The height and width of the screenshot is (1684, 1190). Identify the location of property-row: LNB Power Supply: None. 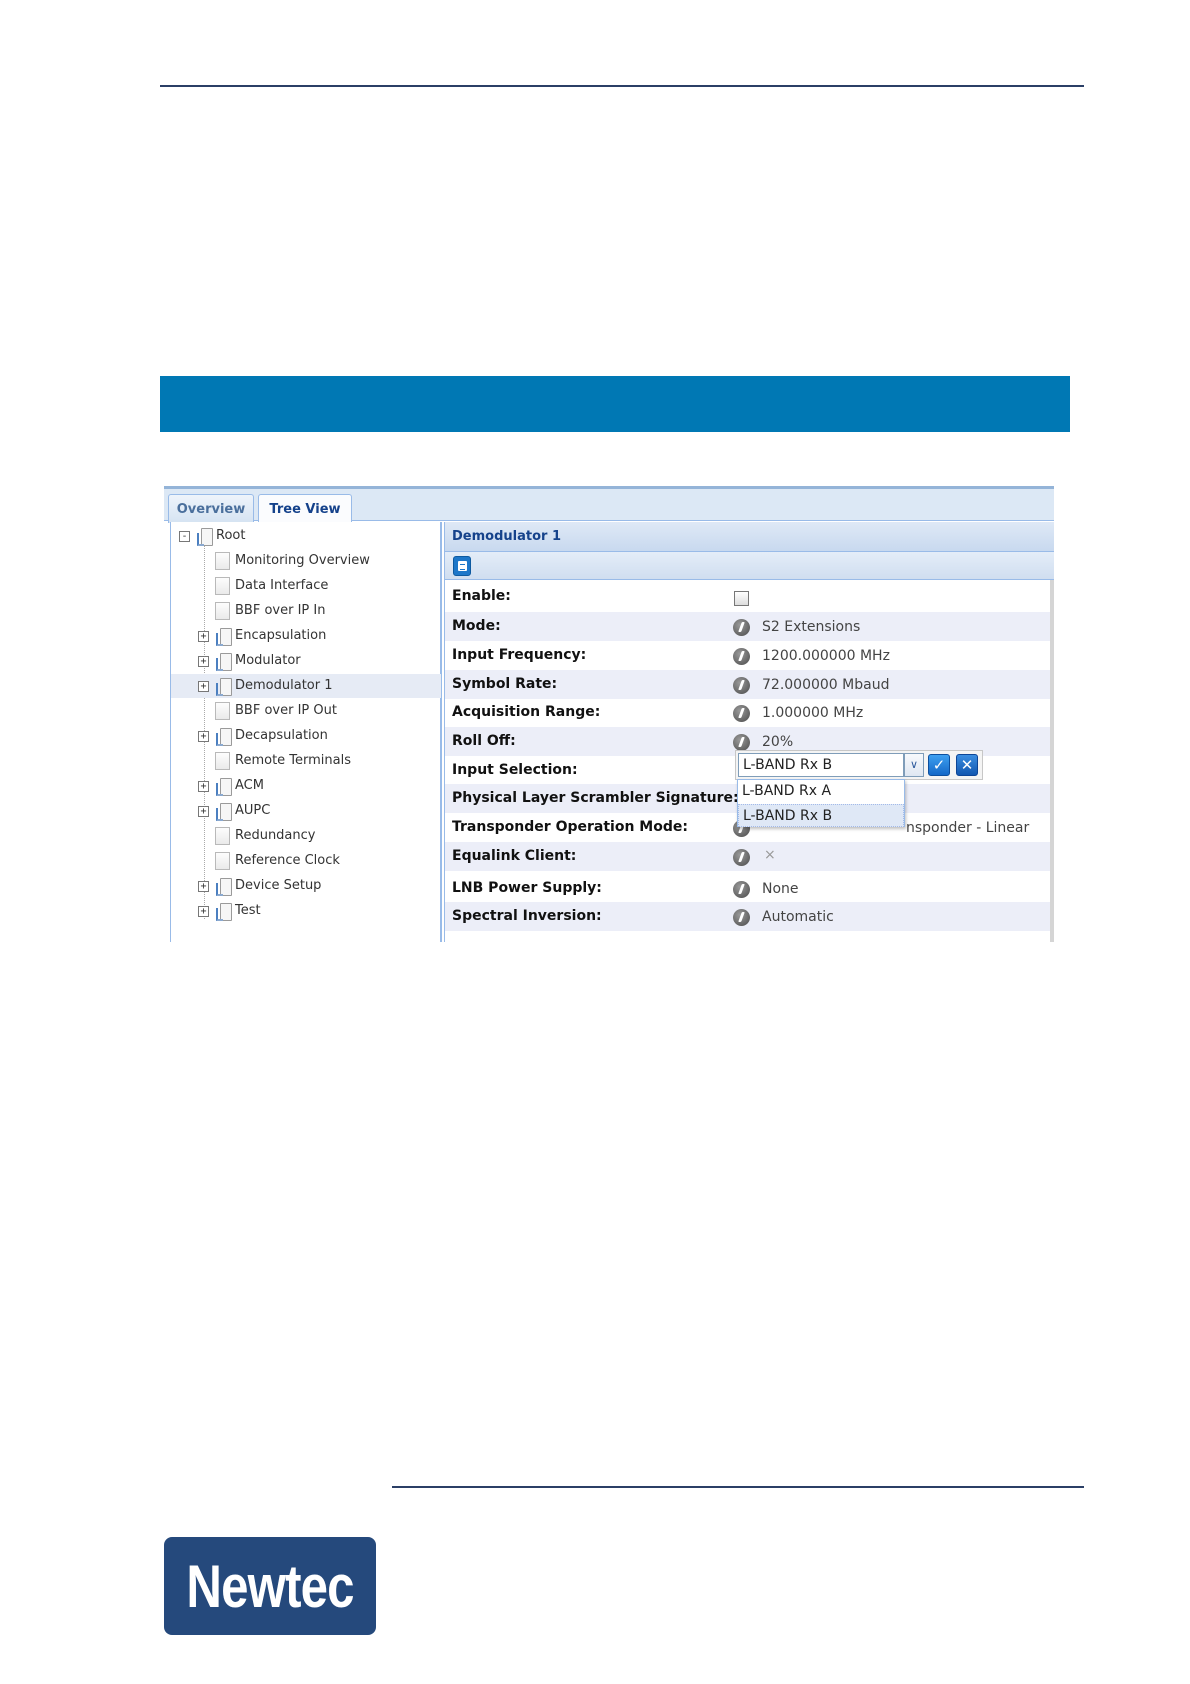
(748, 888).